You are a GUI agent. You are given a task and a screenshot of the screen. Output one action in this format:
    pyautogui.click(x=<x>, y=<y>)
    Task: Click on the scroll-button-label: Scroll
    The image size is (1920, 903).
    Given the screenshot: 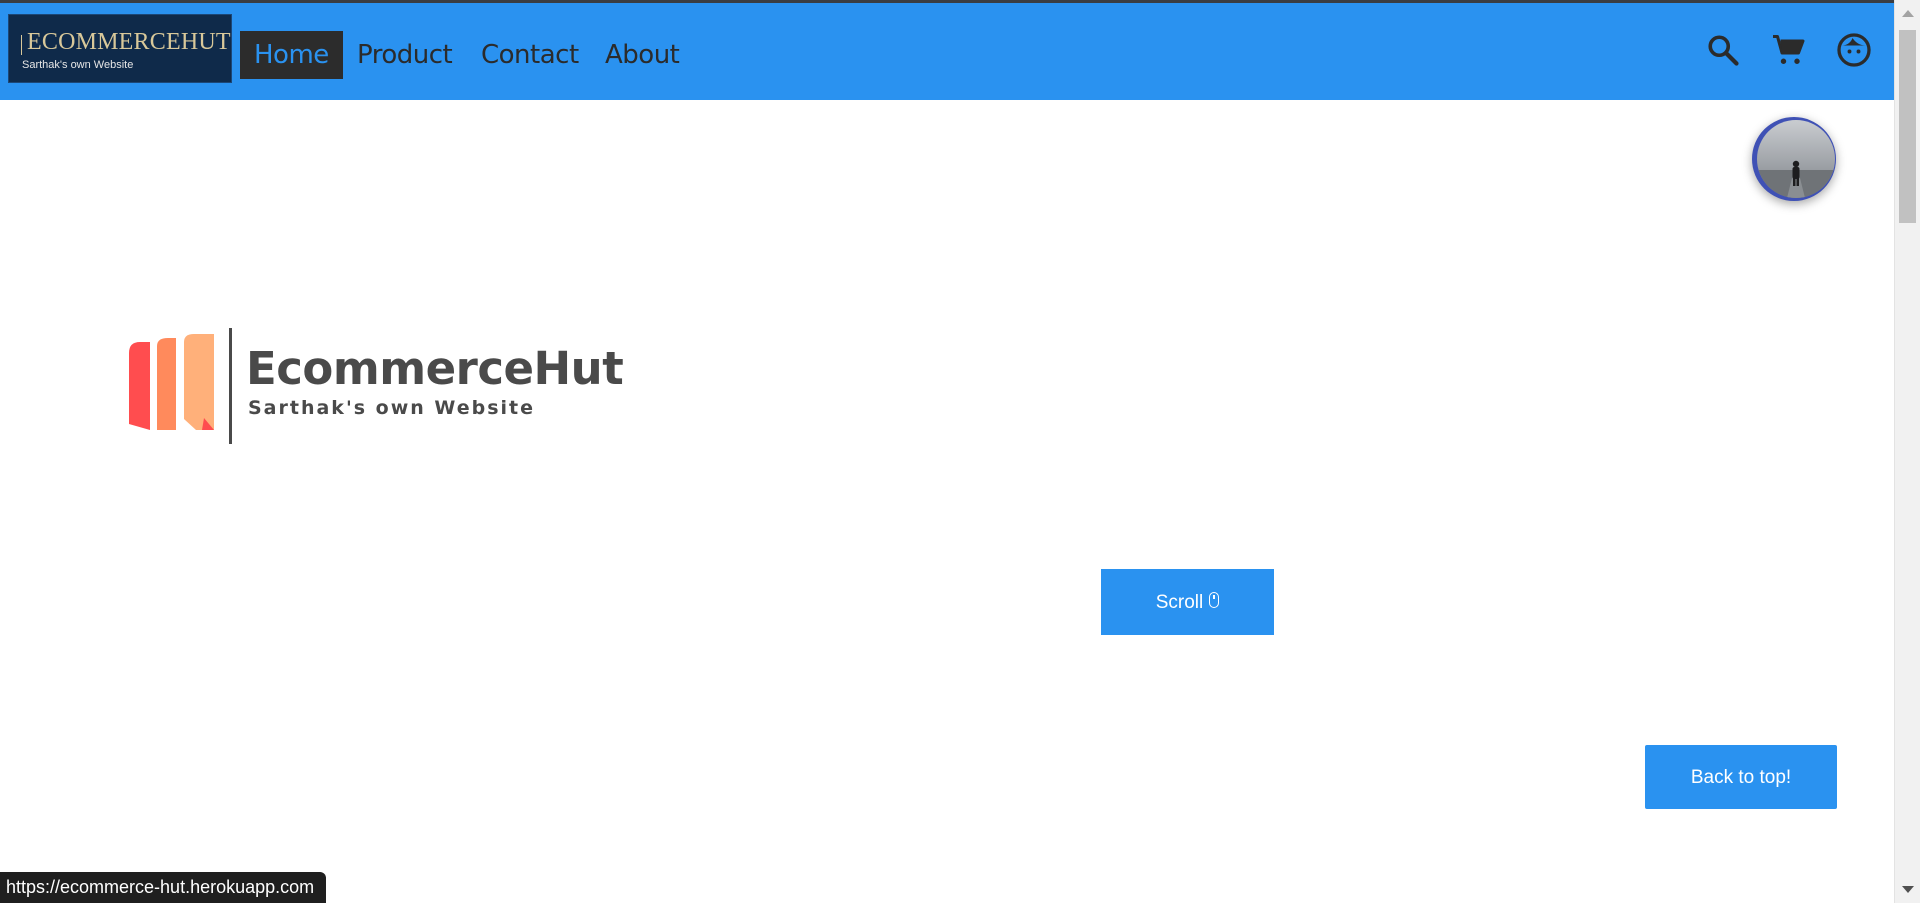 What is the action you would take?
    pyautogui.click(x=1179, y=602)
    